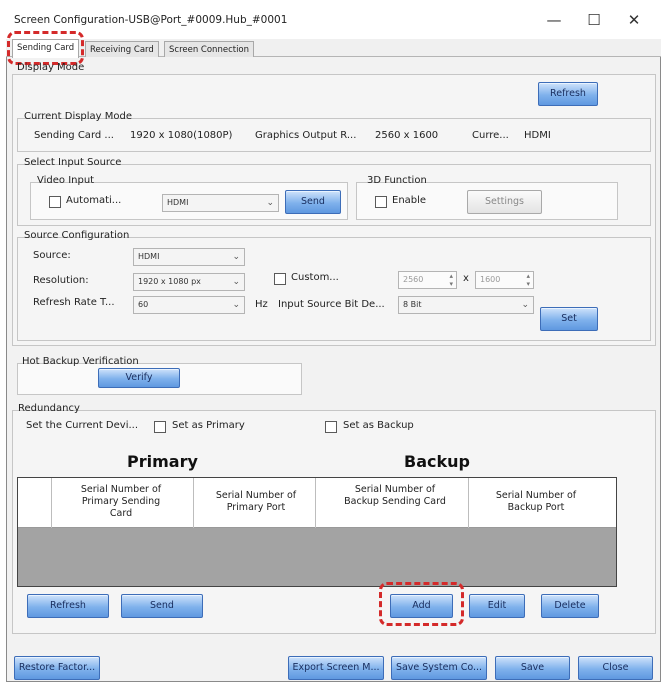 The width and height of the screenshot is (665, 687). I want to click on source-label: Source:, so click(52, 255).